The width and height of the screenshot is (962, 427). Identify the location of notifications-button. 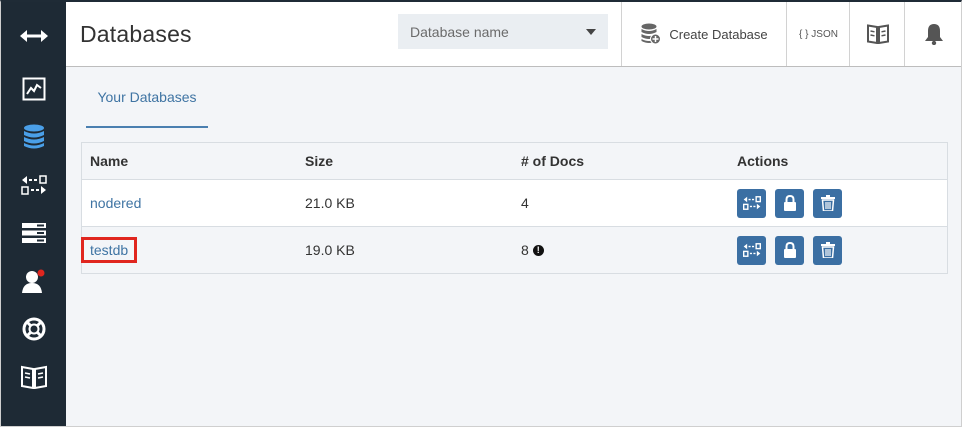
(932, 34).